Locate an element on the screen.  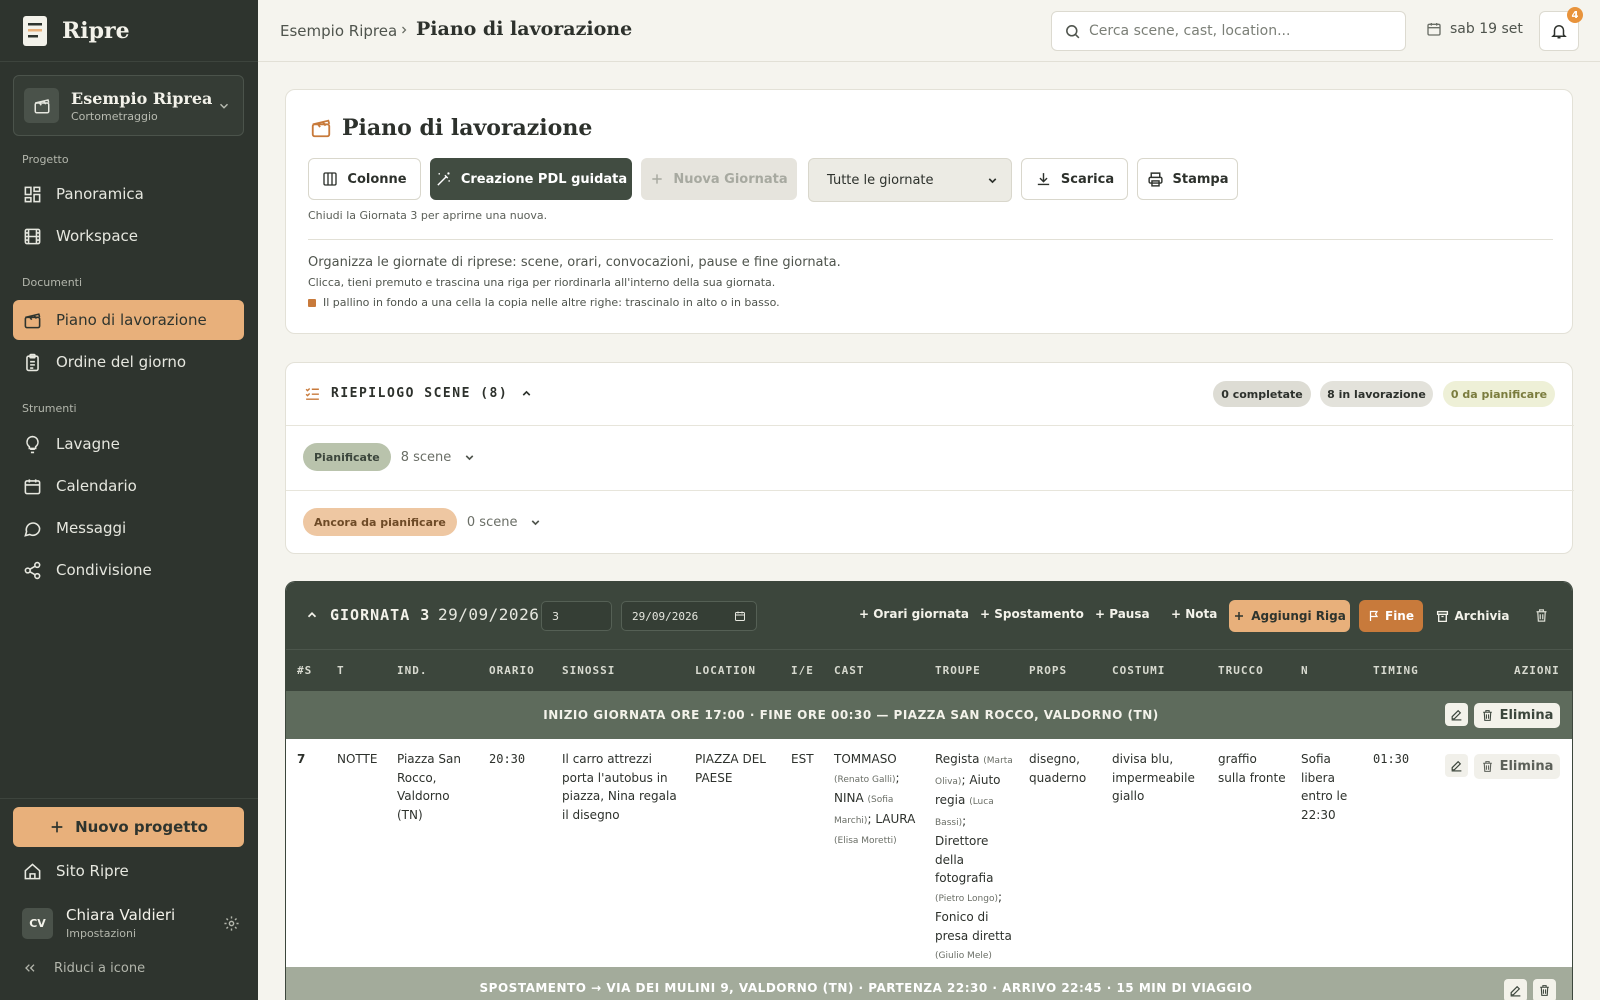
sidebar-item-panoramica: Panoramica is located at coordinates (128, 194).